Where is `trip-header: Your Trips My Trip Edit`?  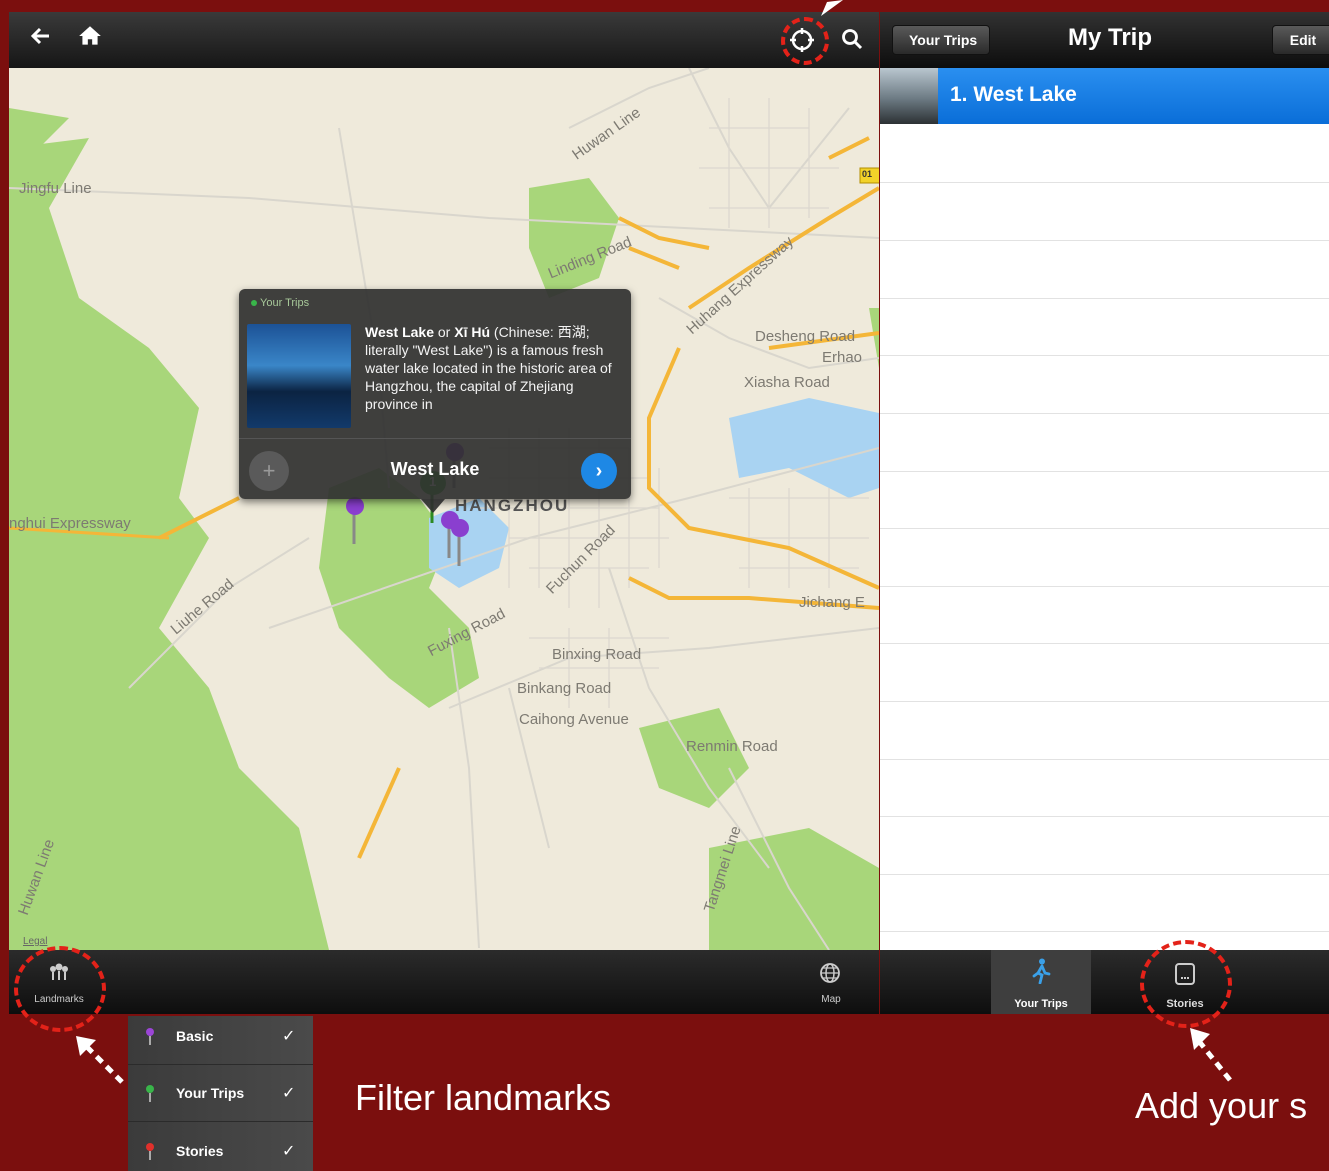 trip-header: Your Trips My Trip Edit is located at coordinates (1104, 40).